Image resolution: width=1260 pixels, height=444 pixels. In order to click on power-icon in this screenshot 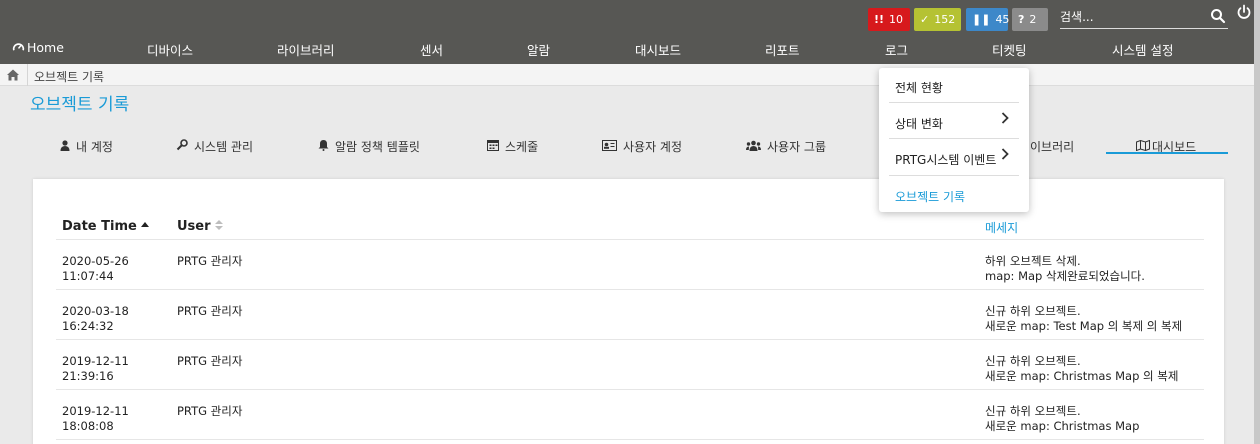, I will do `click(1244, 12)`.